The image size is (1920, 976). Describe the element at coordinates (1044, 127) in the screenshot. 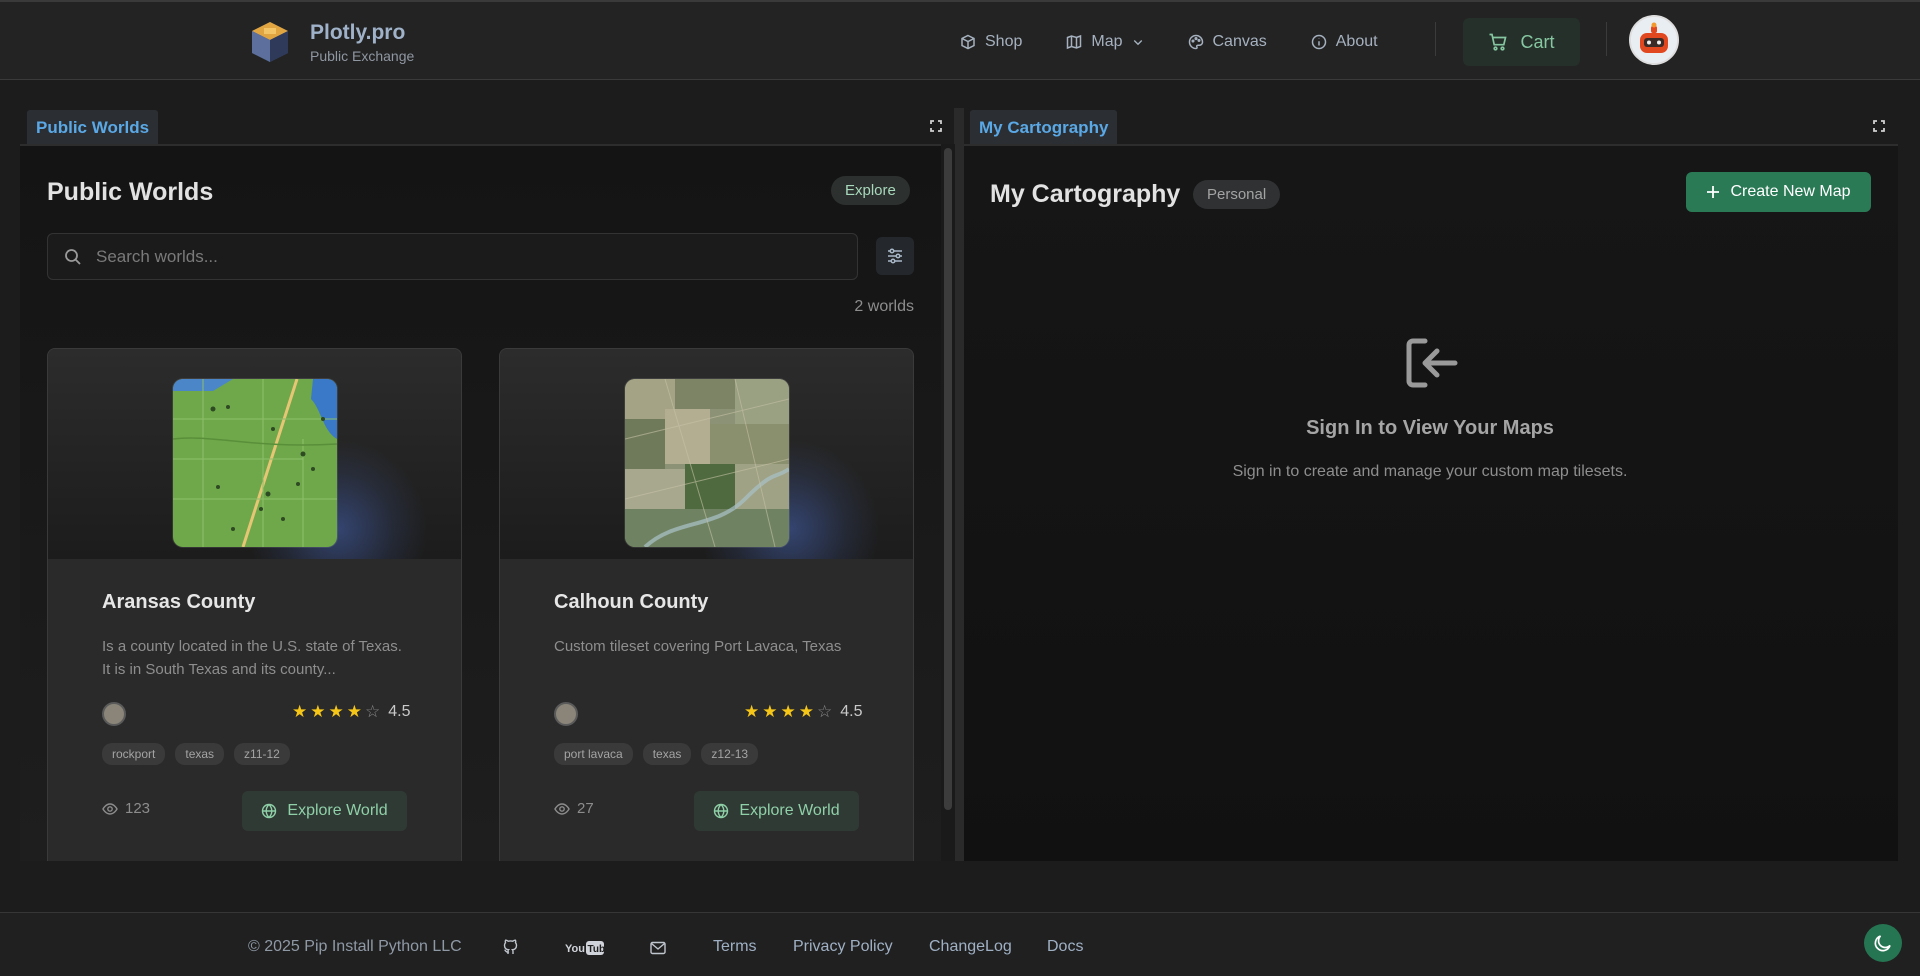

I see `tab-my-cartography: My Cartography` at that location.